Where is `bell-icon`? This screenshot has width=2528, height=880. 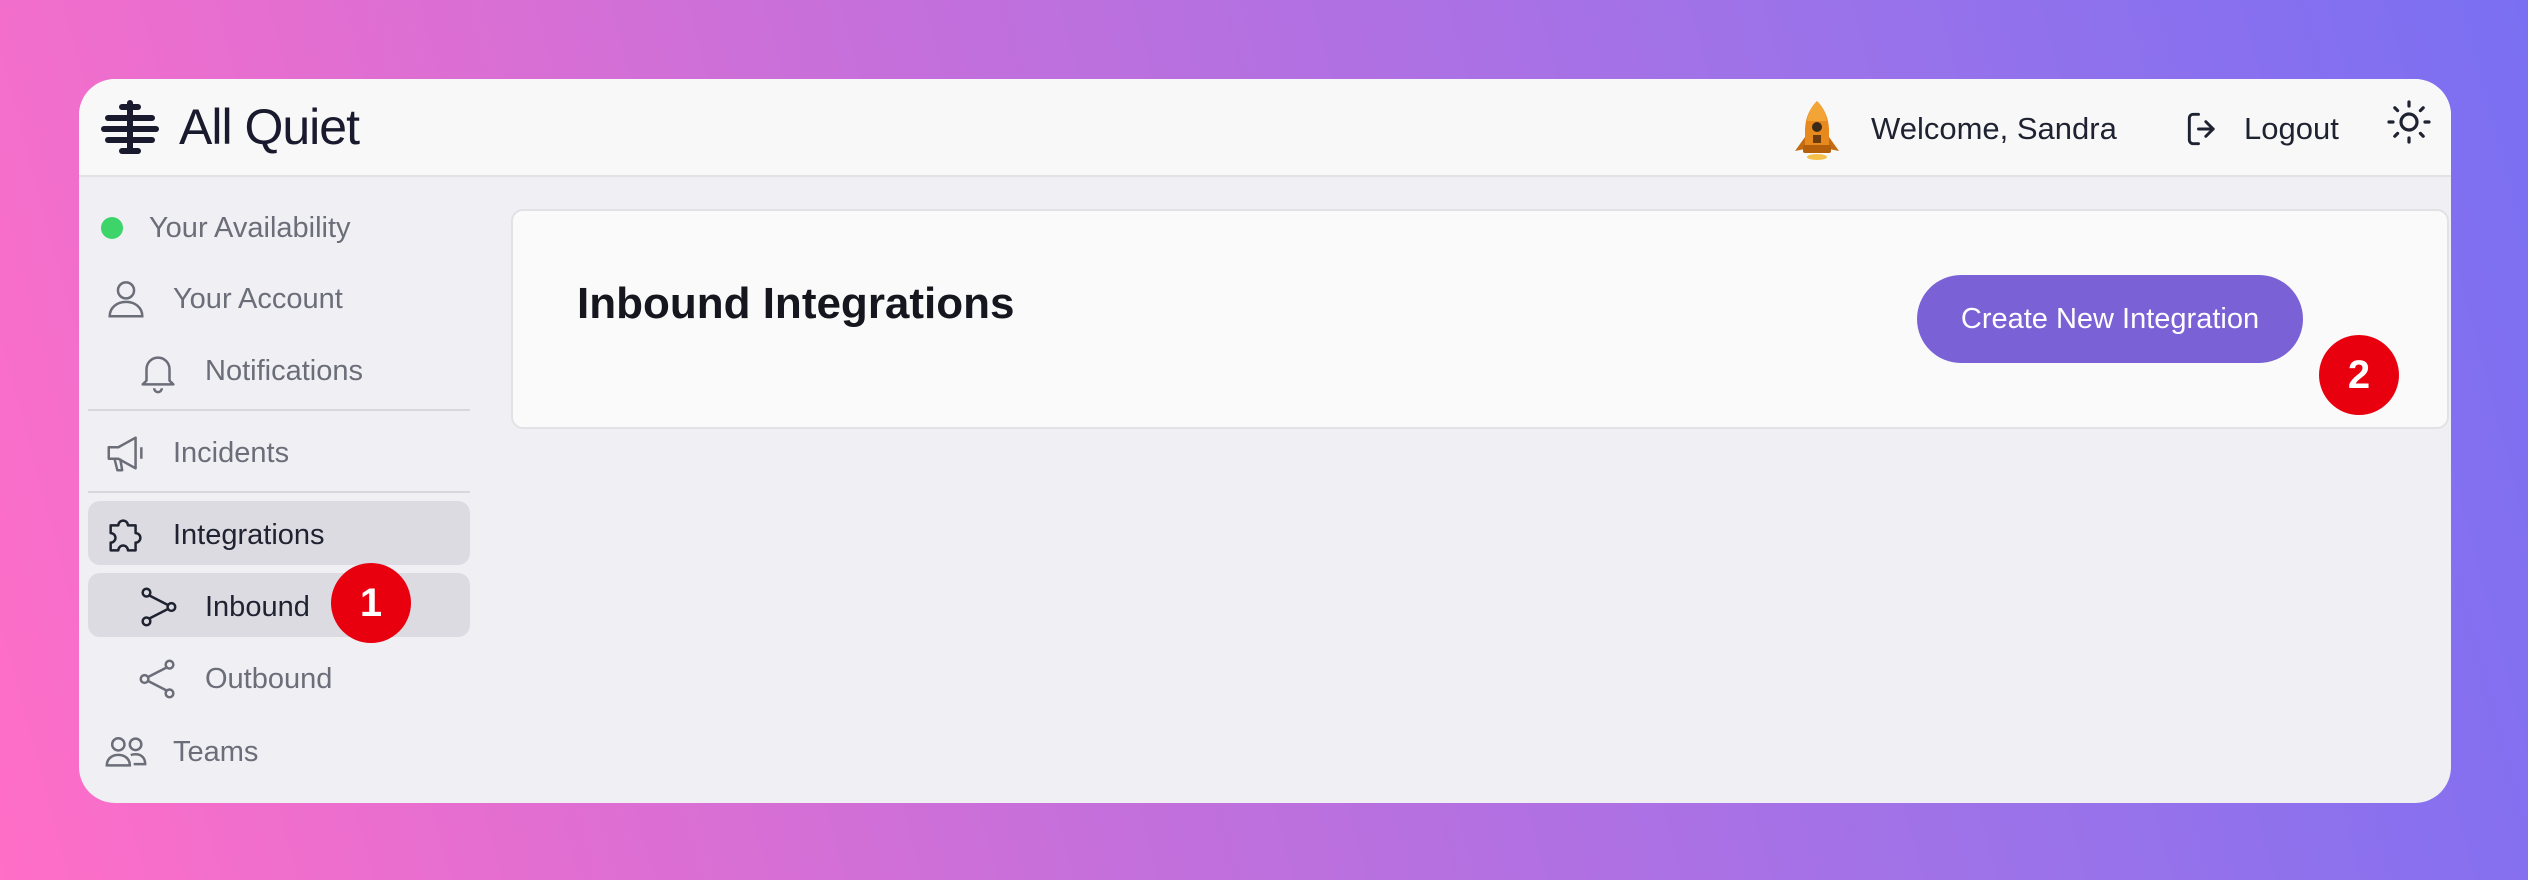 bell-icon is located at coordinates (158, 375).